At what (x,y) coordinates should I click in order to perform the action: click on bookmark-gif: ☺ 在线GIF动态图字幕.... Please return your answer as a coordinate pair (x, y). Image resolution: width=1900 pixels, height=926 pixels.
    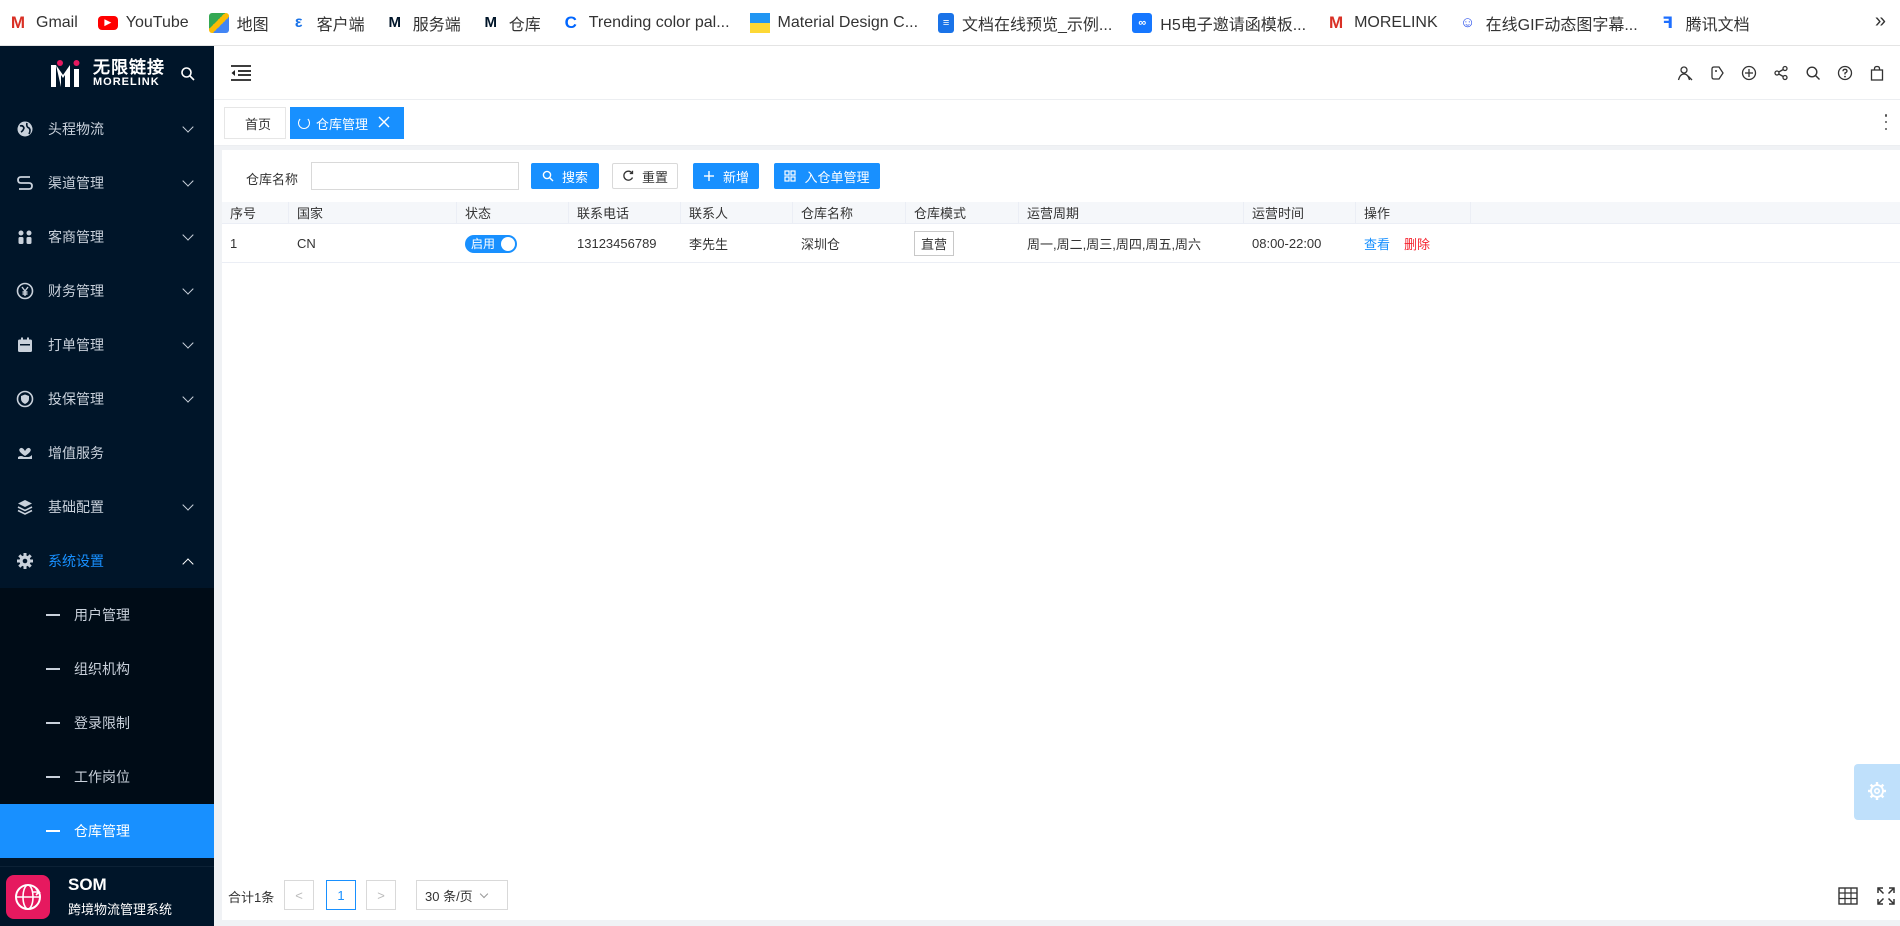
    Looking at the image, I should click on (1548, 23).